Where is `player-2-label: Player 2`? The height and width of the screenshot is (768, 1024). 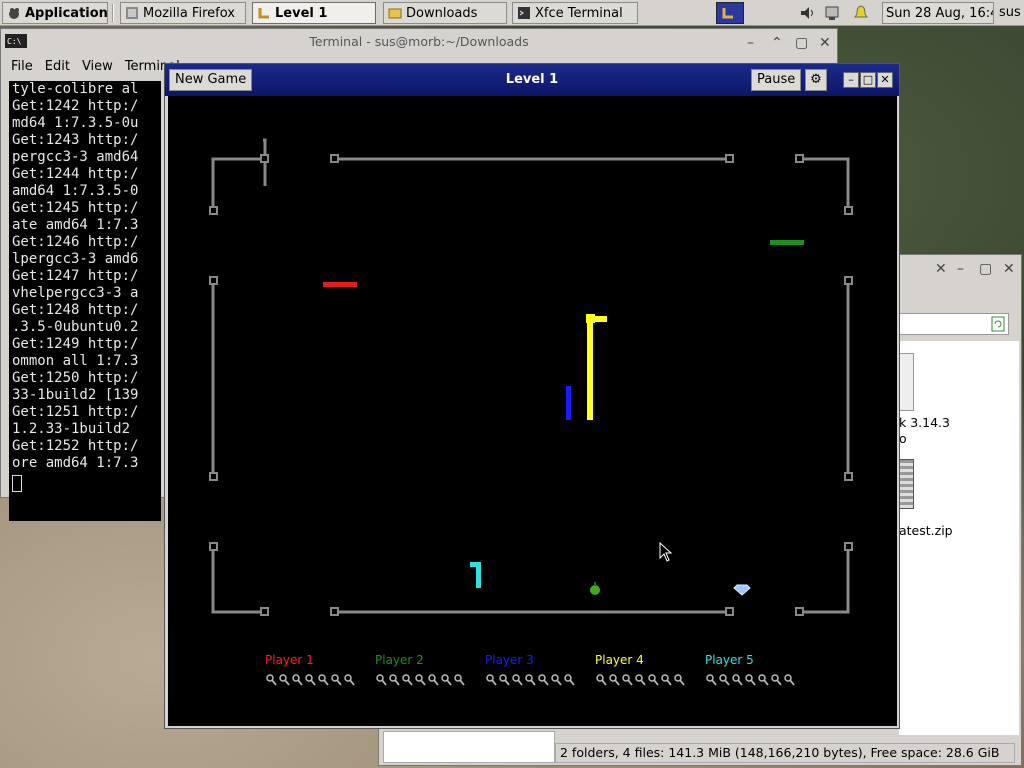 player-2-label: Player 2 is located at coordinates (399, 660).